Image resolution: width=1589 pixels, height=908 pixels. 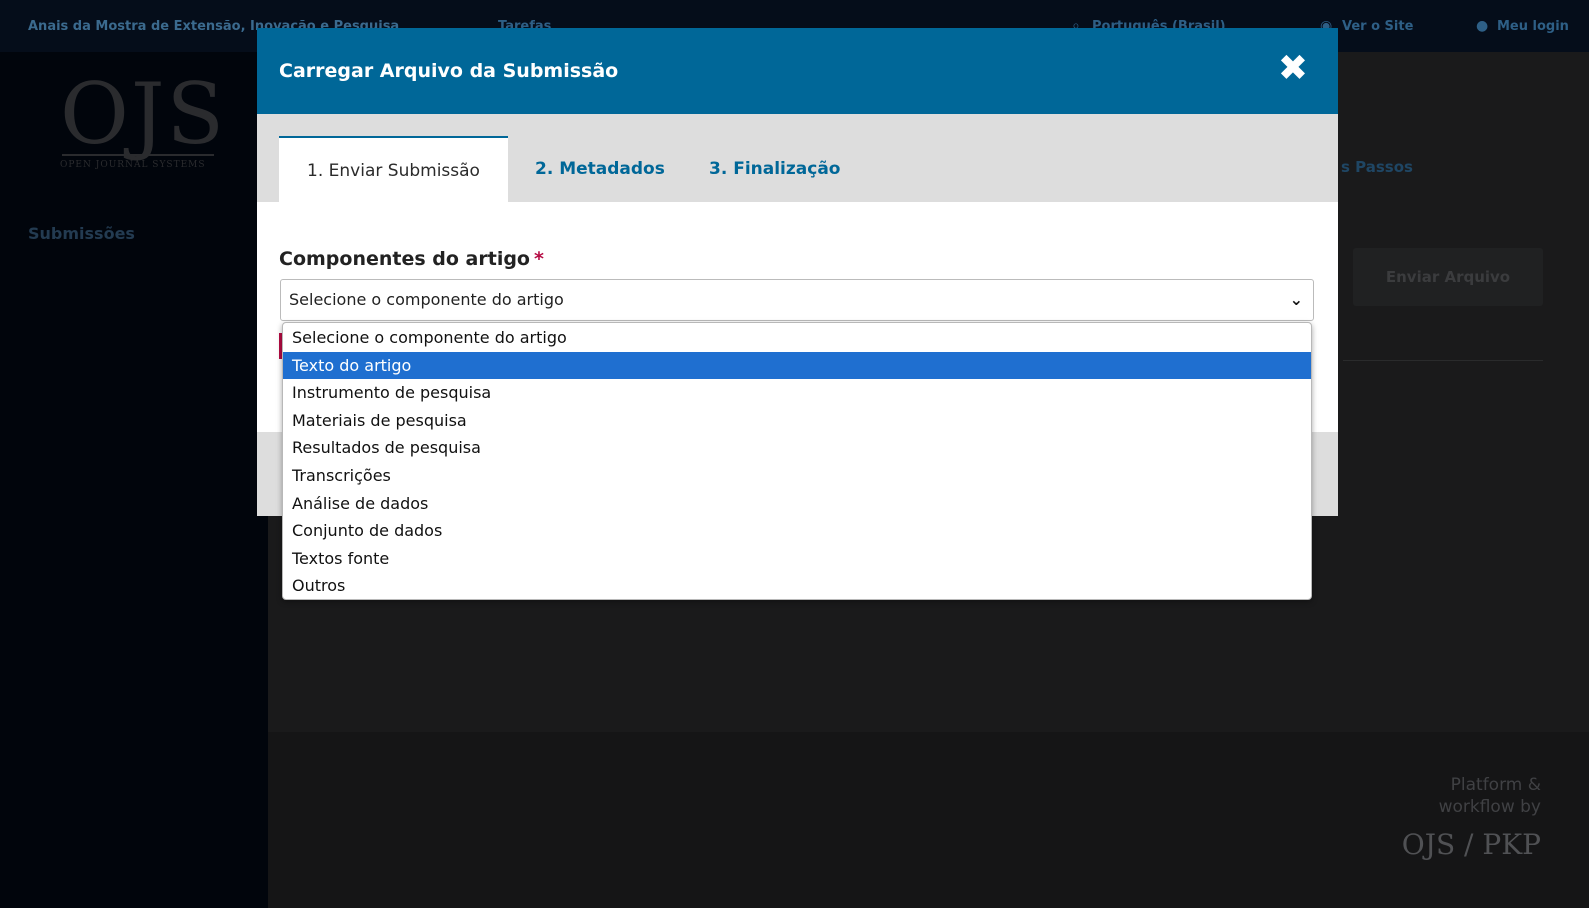 I want to click on option-research-materials: Materiais de pesquisa, so click(x=797, y=421).